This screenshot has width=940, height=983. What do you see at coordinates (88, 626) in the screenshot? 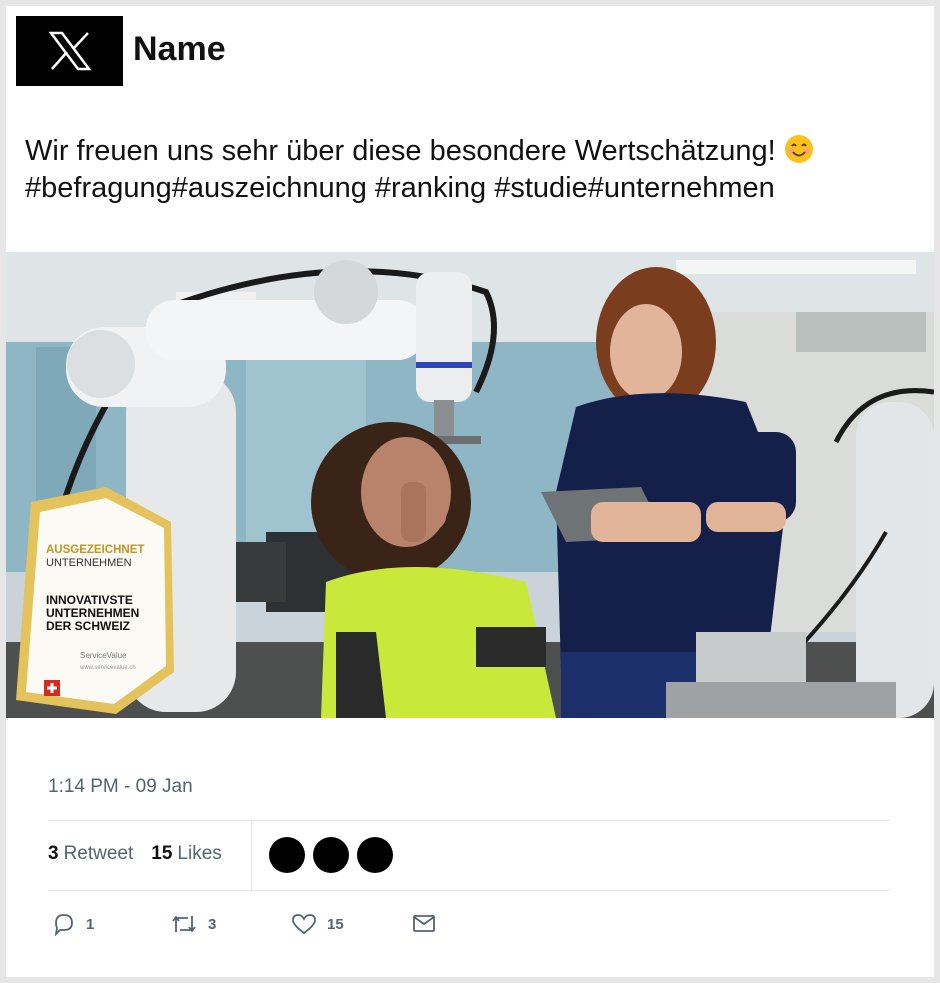
I see `badge-title-3: DER SCHWEIZ` at bounding box center [88, 626].